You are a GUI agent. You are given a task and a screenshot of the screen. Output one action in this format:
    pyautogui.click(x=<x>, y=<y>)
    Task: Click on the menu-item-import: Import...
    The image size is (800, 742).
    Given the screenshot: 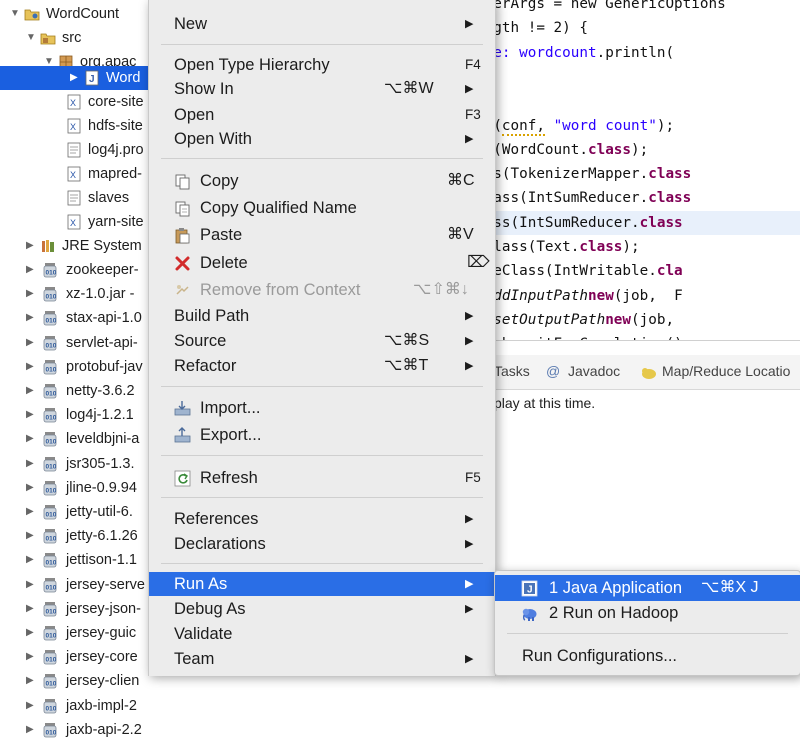 What is the action you would take?
    pyautogui.click(x=322, y=408)
    